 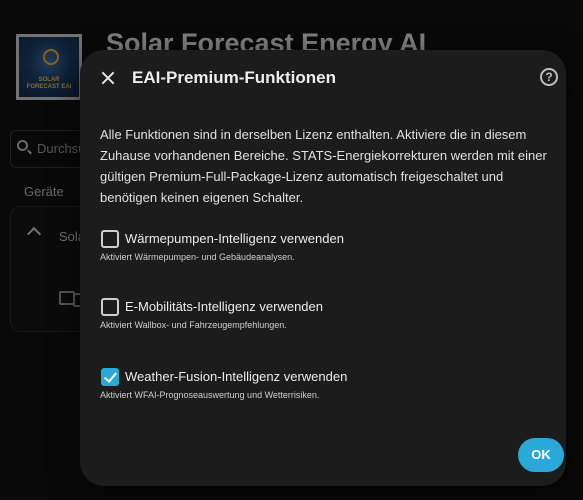 What do you see at coordinates (549, 77) in the screenshot?
I see `help-icon: ?` at bounding box center [549, 77].